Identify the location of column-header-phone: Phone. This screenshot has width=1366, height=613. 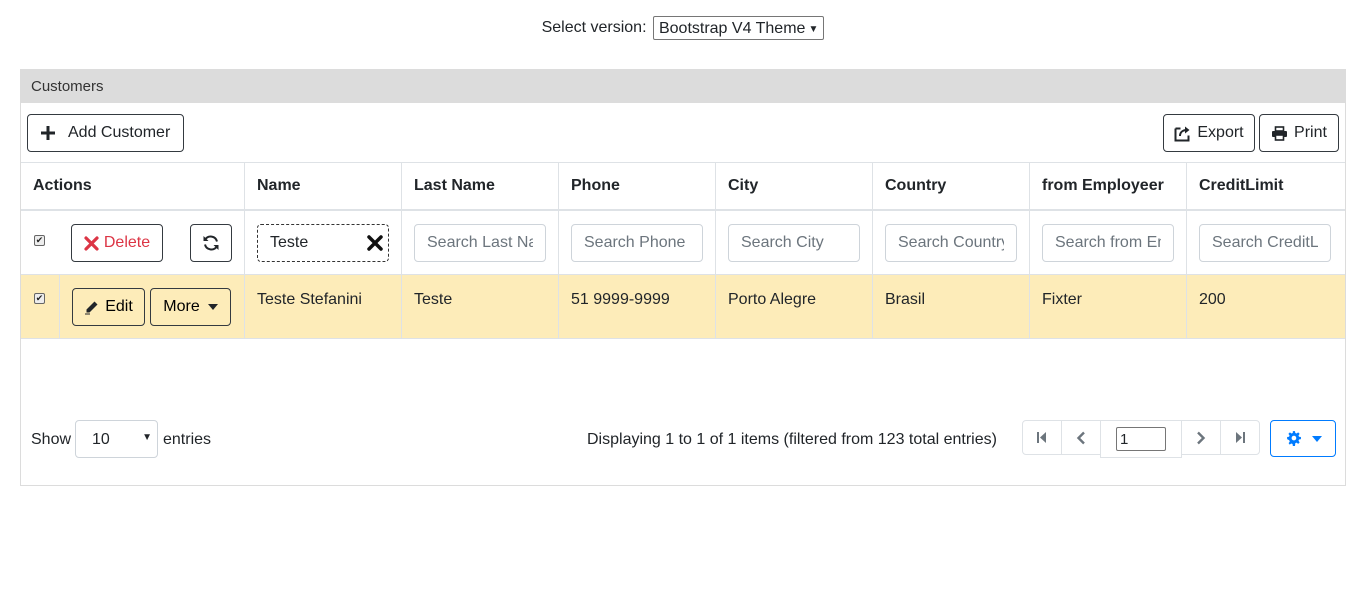
(636, 186).